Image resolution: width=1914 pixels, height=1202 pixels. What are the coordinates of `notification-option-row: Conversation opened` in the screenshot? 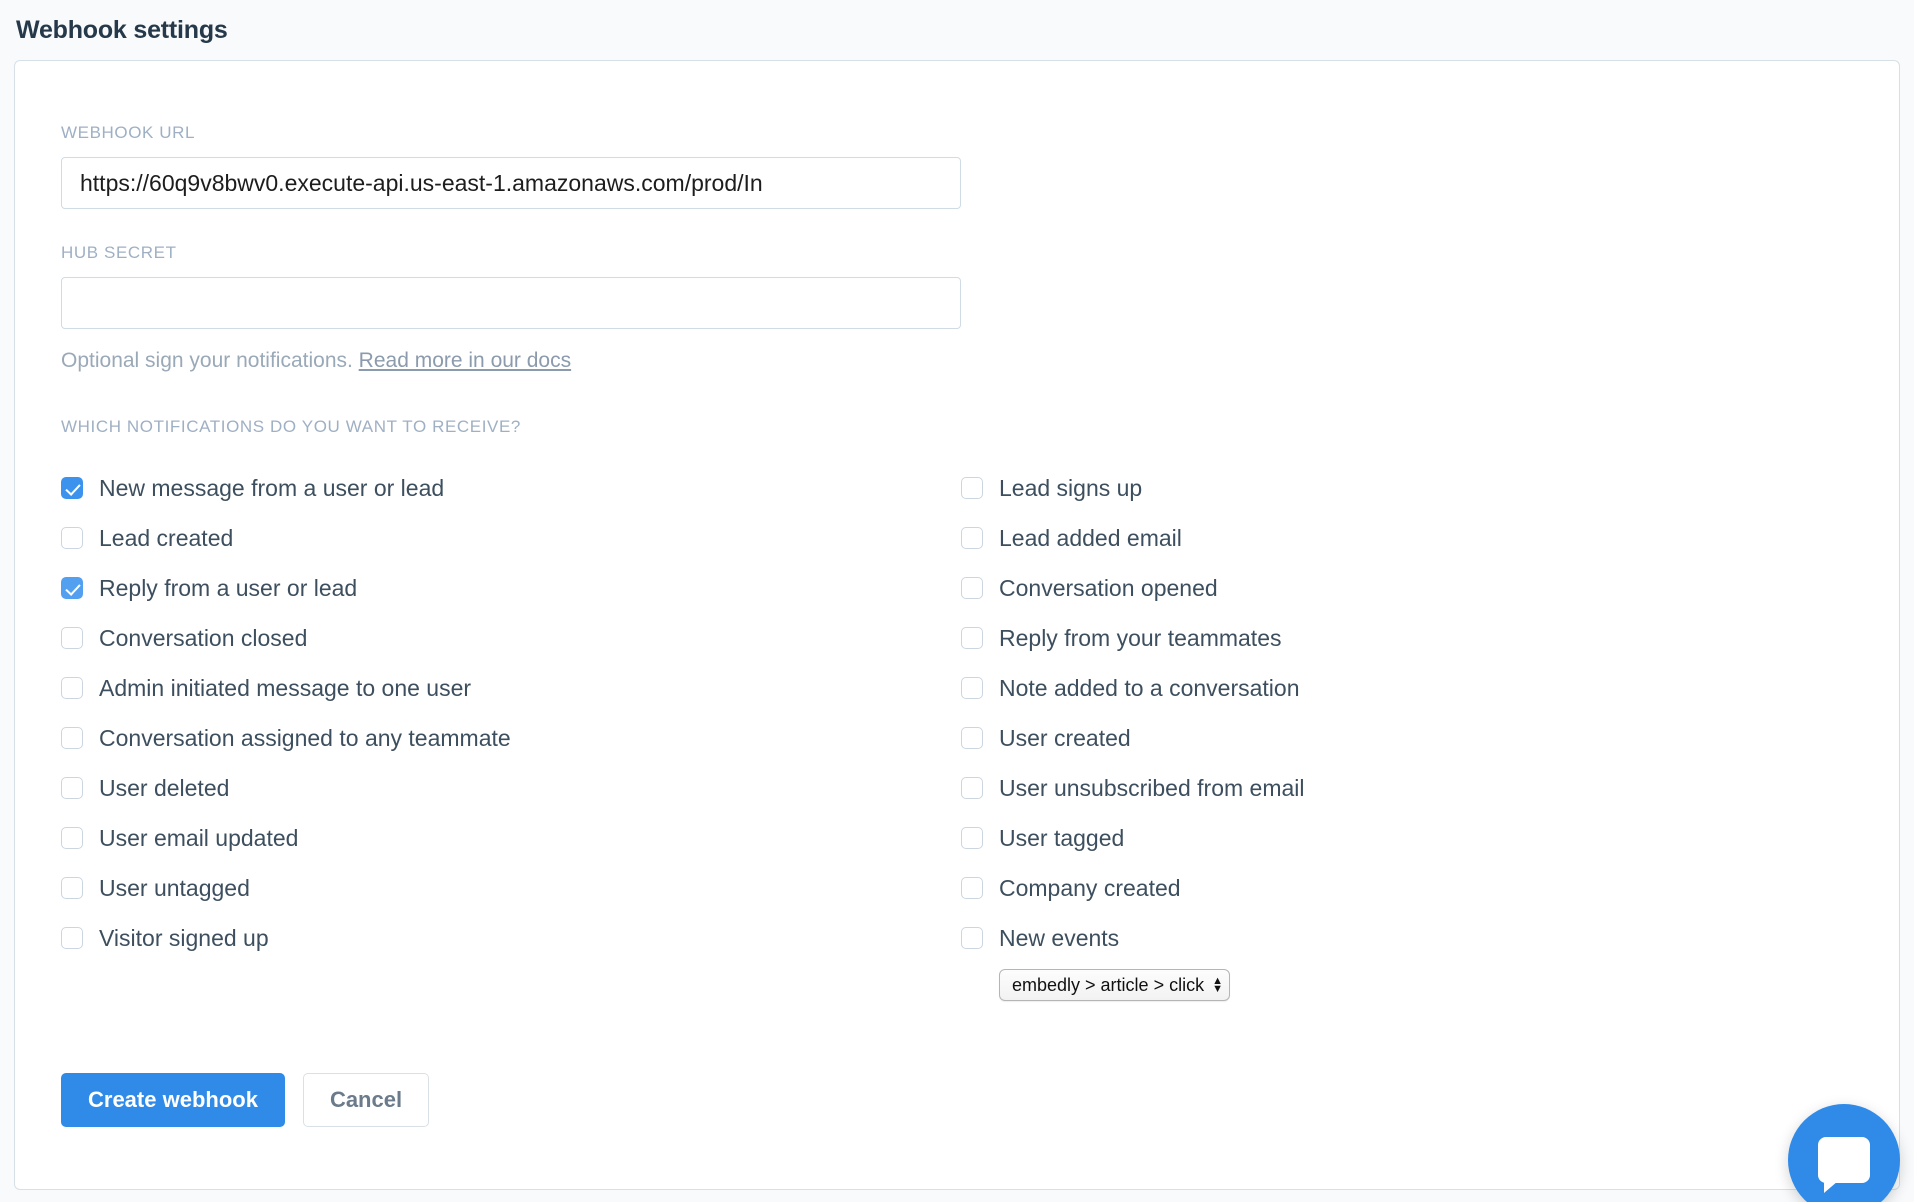 It's located at (1411, 588).